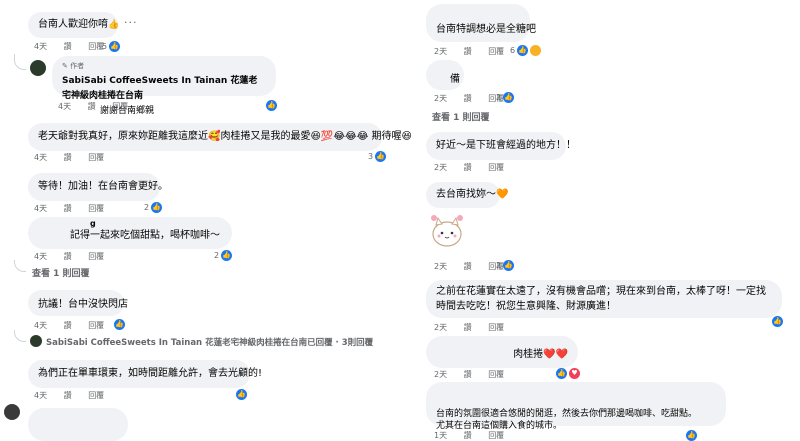  I want to click on reply-connector, so click(20, 266).